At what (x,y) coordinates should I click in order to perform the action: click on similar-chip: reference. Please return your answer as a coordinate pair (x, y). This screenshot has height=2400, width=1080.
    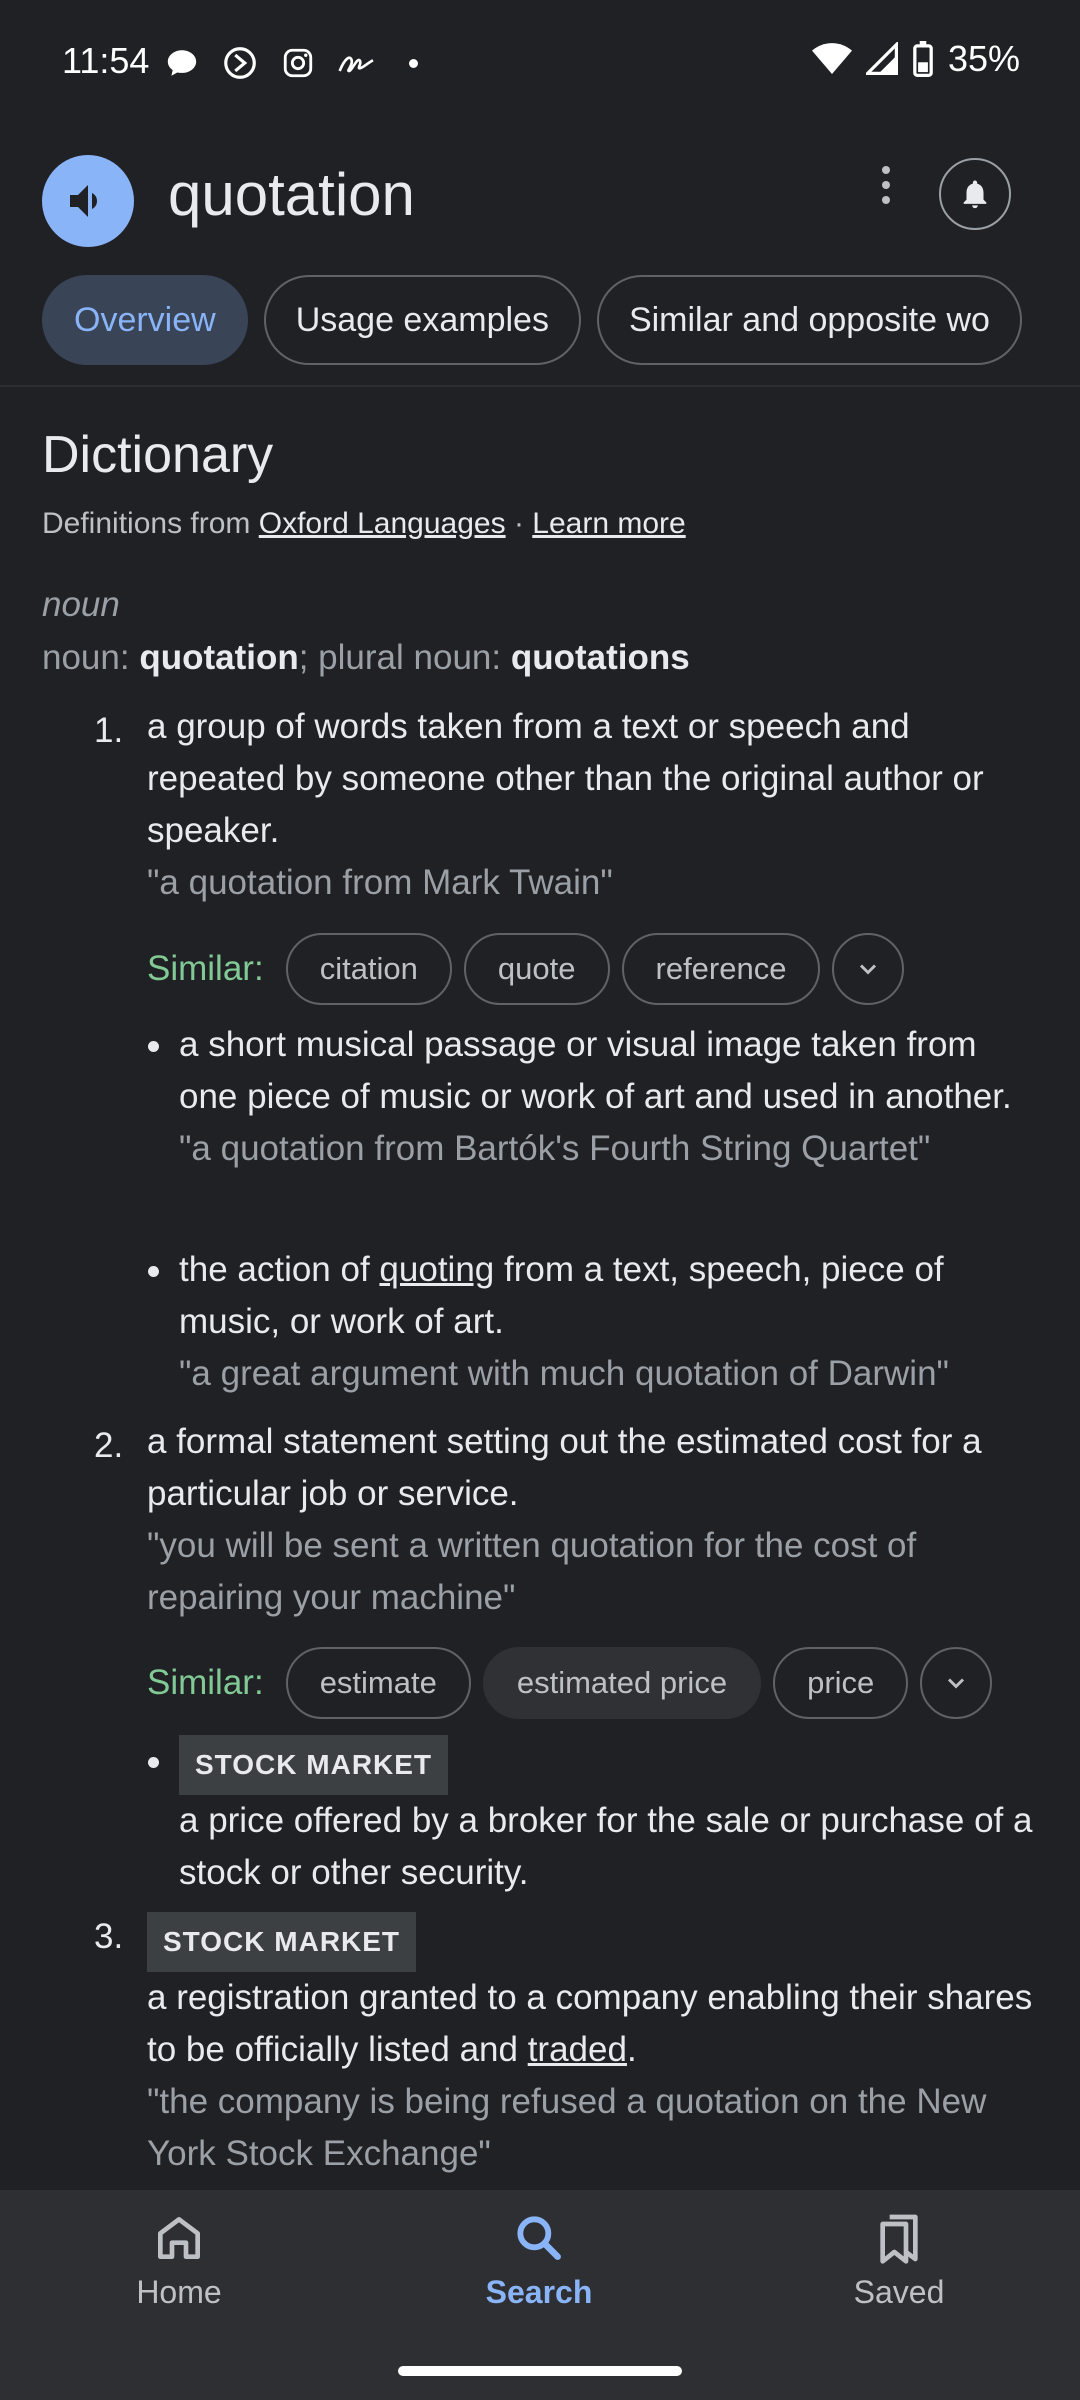
    Looking at the image, I should click on (721, 969).